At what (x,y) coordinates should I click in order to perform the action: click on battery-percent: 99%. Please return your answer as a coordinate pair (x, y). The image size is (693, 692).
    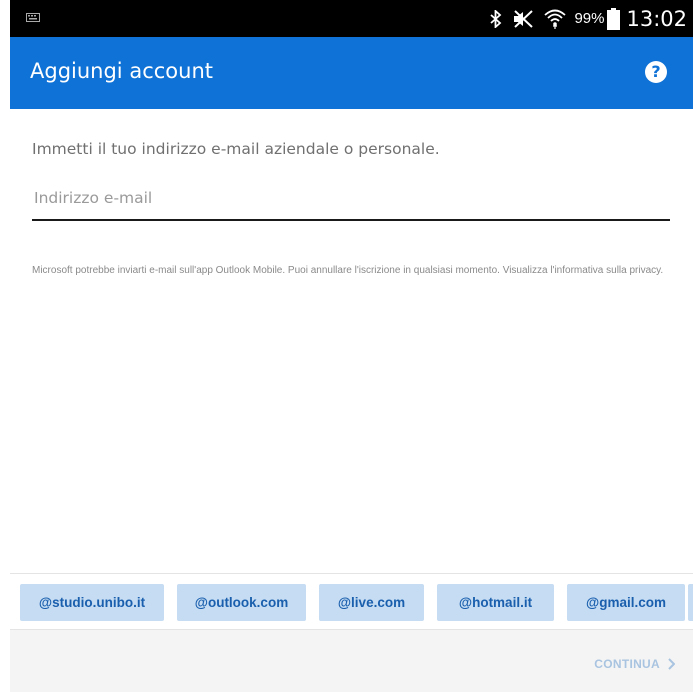
    Looking at the image, I should click on (589, 18).